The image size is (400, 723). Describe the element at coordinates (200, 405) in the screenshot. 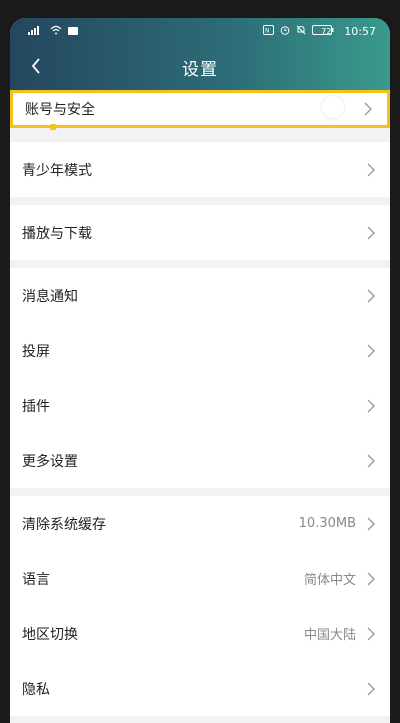

I see `settings-item-plugins: 插件` at that location.